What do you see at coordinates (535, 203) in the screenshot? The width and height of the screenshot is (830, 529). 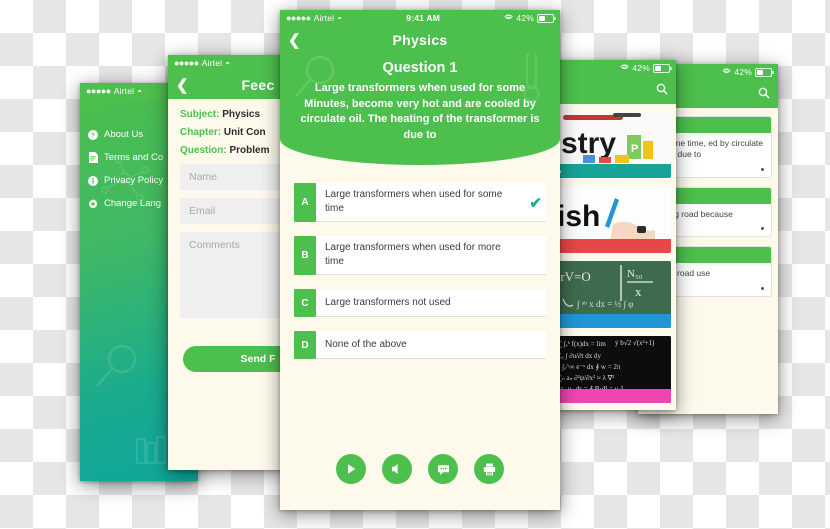 I see `check-icon: ✔` at bounding box center [535, 203].